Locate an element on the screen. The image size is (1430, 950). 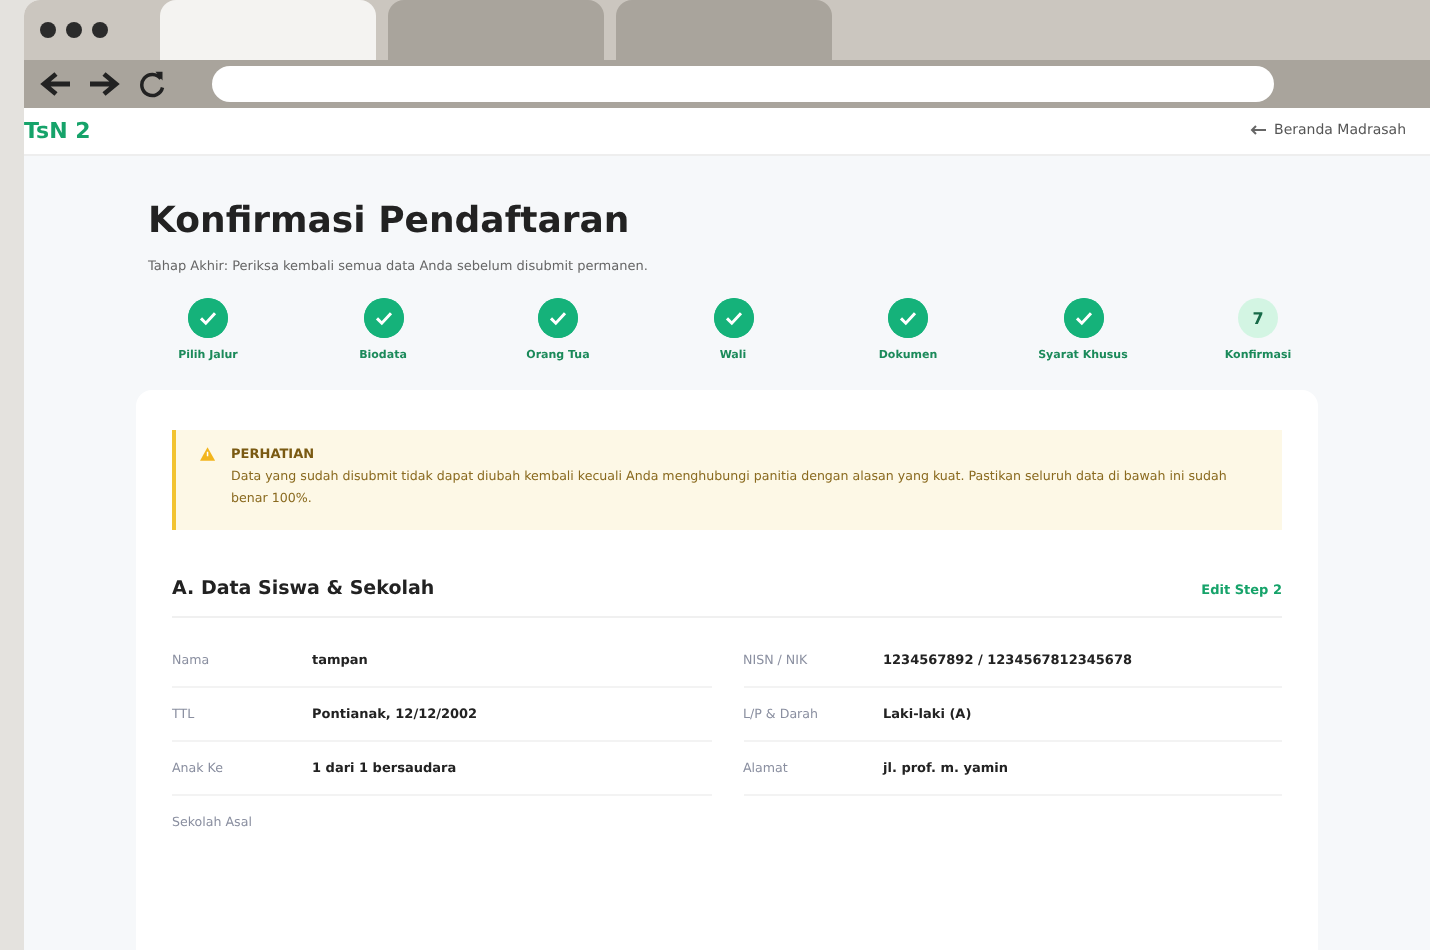
browser-tab is located at coordinates (268, 30).